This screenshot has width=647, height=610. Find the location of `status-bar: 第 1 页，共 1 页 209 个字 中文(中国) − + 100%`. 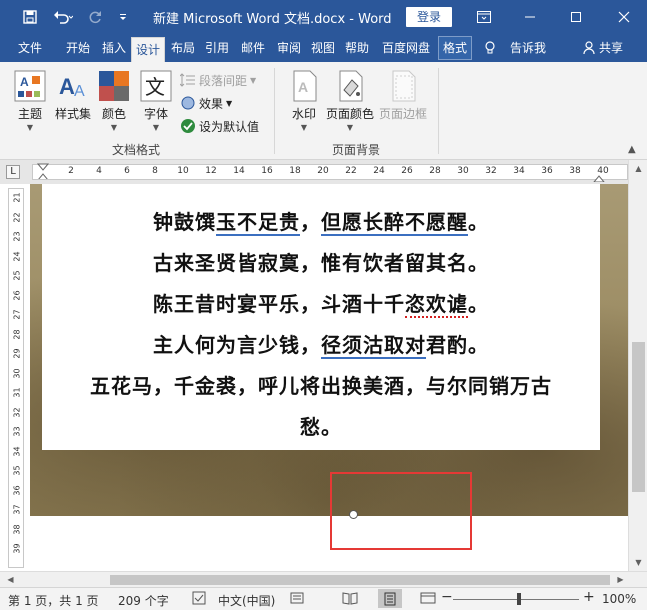

status-bar: 第 1 页，共 1 页 209 个字 中文(中国) − + 100% is located at coordinates (323, 598).